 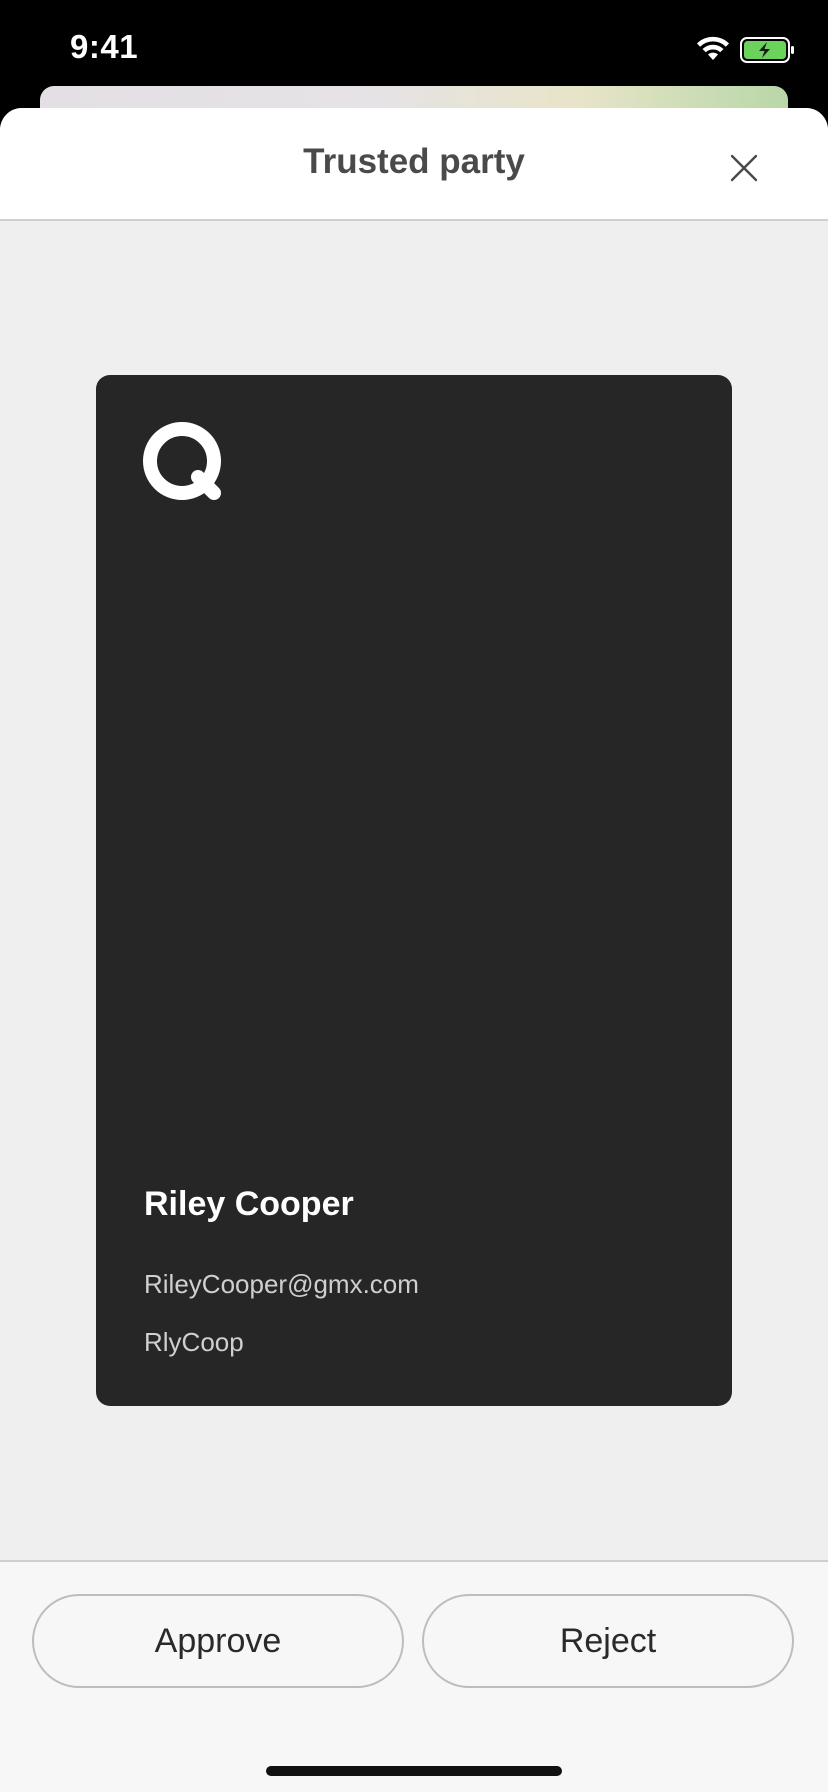 I want to click on party-email: RileyCooper@gmx.com, so click(x=281, y=1284).